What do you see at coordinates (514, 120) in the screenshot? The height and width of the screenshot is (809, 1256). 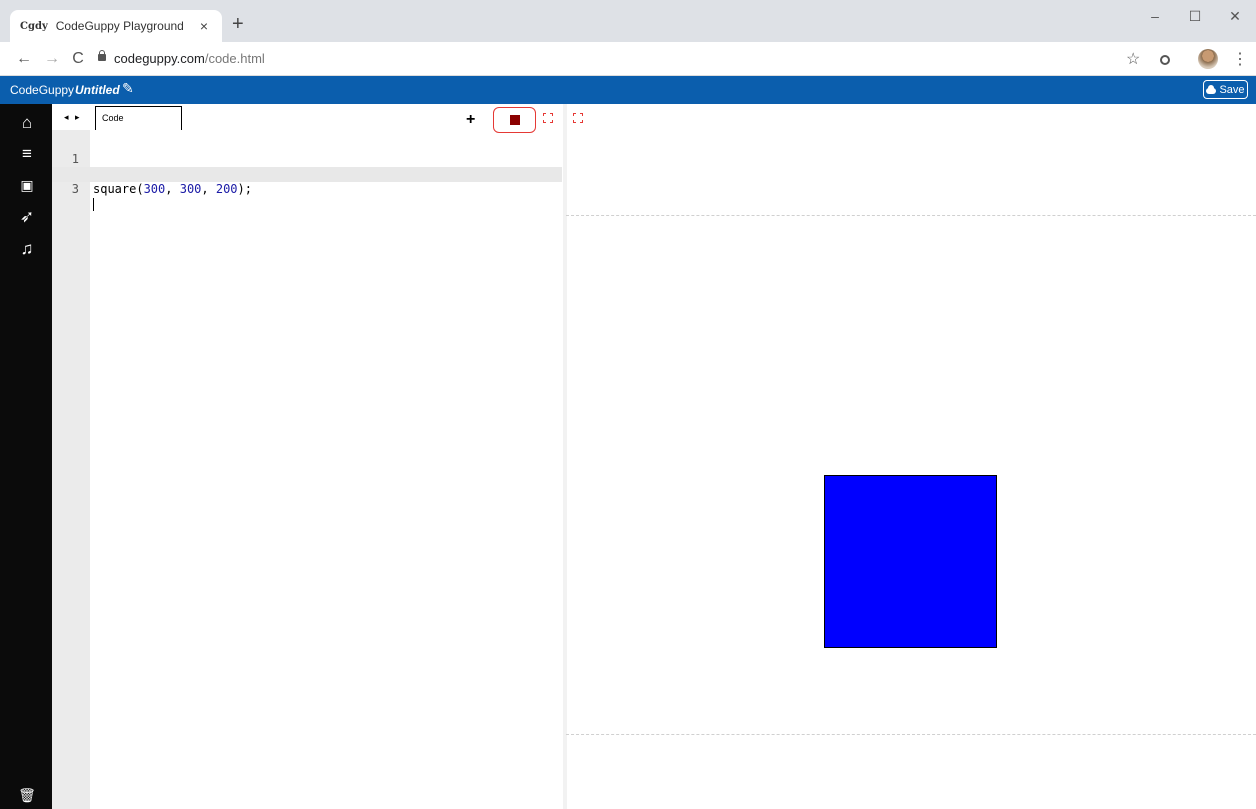 I see `stop-button` at bounding box center [514, 120].